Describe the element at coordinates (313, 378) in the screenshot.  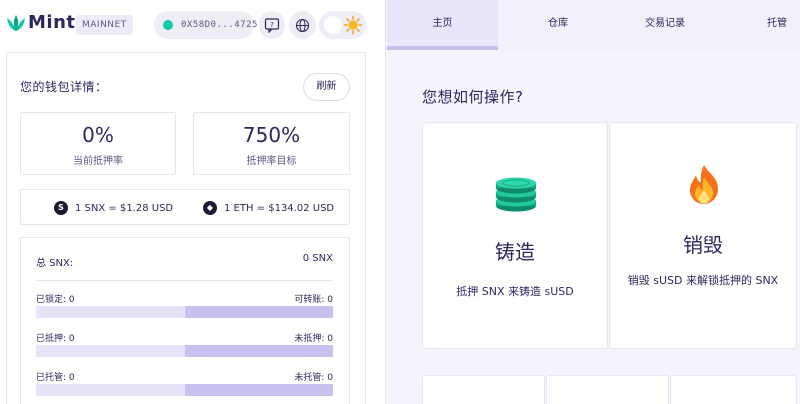
I see `unescrowed-label: 未托管: 0` at that location.